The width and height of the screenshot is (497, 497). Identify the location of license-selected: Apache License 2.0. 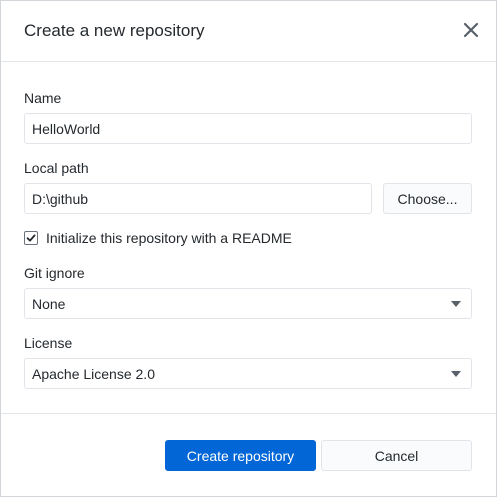
(93, 373).